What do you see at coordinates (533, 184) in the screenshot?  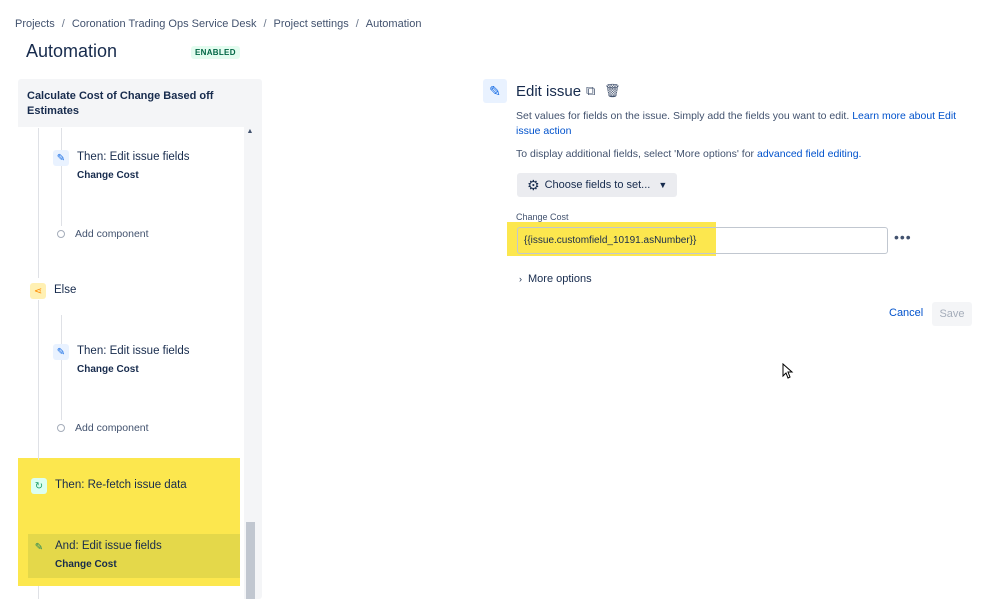 I see `gear-icon: ⚙` at bounding box center [533, 184].